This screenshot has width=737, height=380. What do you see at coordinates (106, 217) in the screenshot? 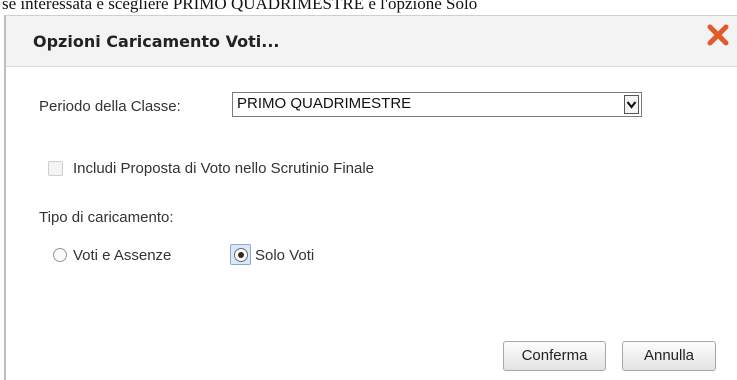
I see `load-type-label: Tipo di caricamento:` at bounding box center [106, 217].